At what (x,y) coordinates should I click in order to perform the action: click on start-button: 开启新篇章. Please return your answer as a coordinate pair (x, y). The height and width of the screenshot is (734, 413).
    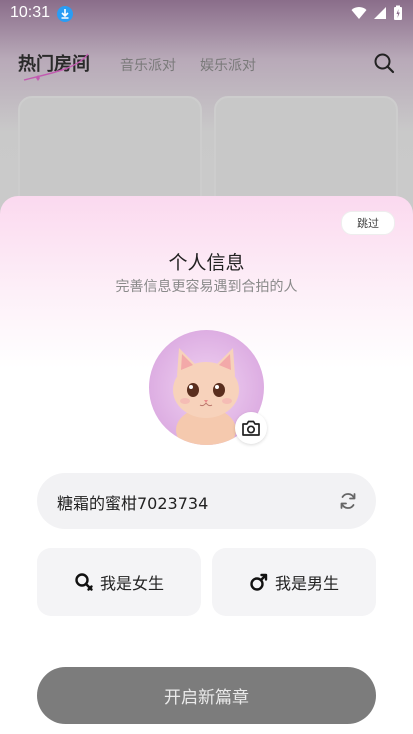
    Looking at the image, I should click on (206, 695).